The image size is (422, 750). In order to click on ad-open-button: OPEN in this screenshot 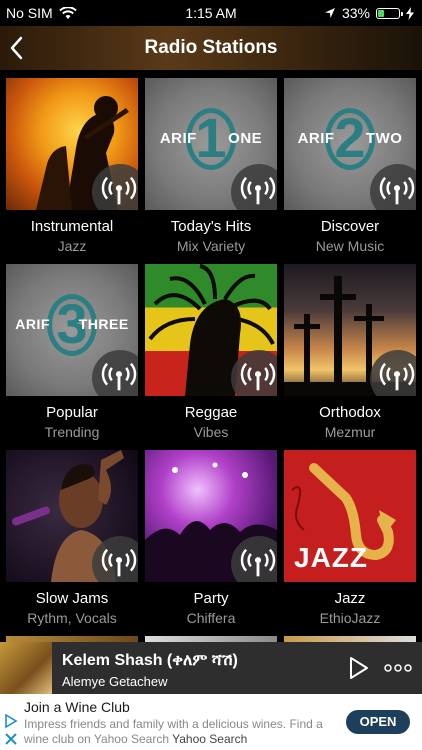, I will do `click(378, 722)`.